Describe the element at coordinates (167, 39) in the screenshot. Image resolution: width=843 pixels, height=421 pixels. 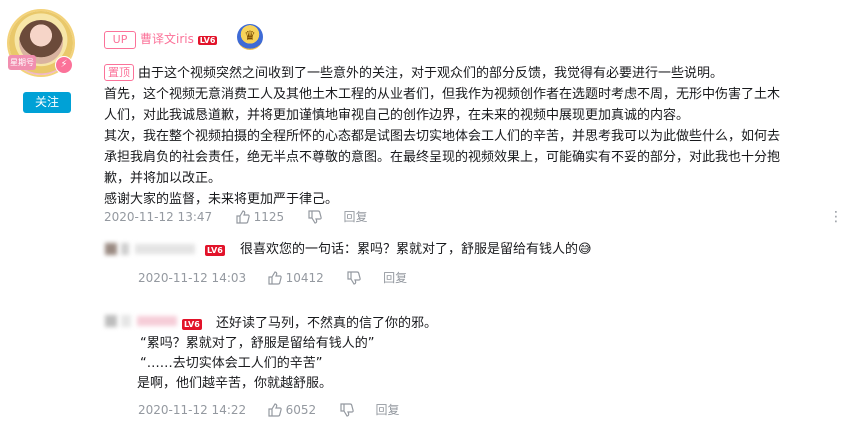
I see `username-text: 曹译文iris` at that location.